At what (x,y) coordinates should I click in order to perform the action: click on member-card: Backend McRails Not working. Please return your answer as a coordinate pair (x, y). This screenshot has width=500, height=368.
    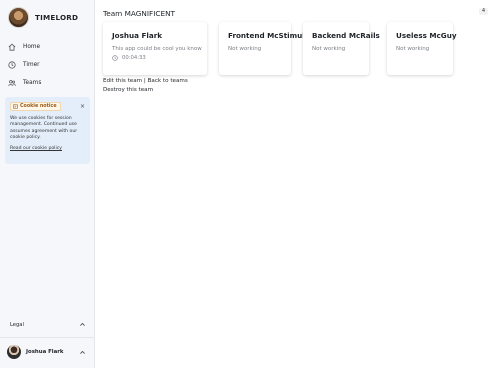
    Looking at the image, I should click on (341, 48).